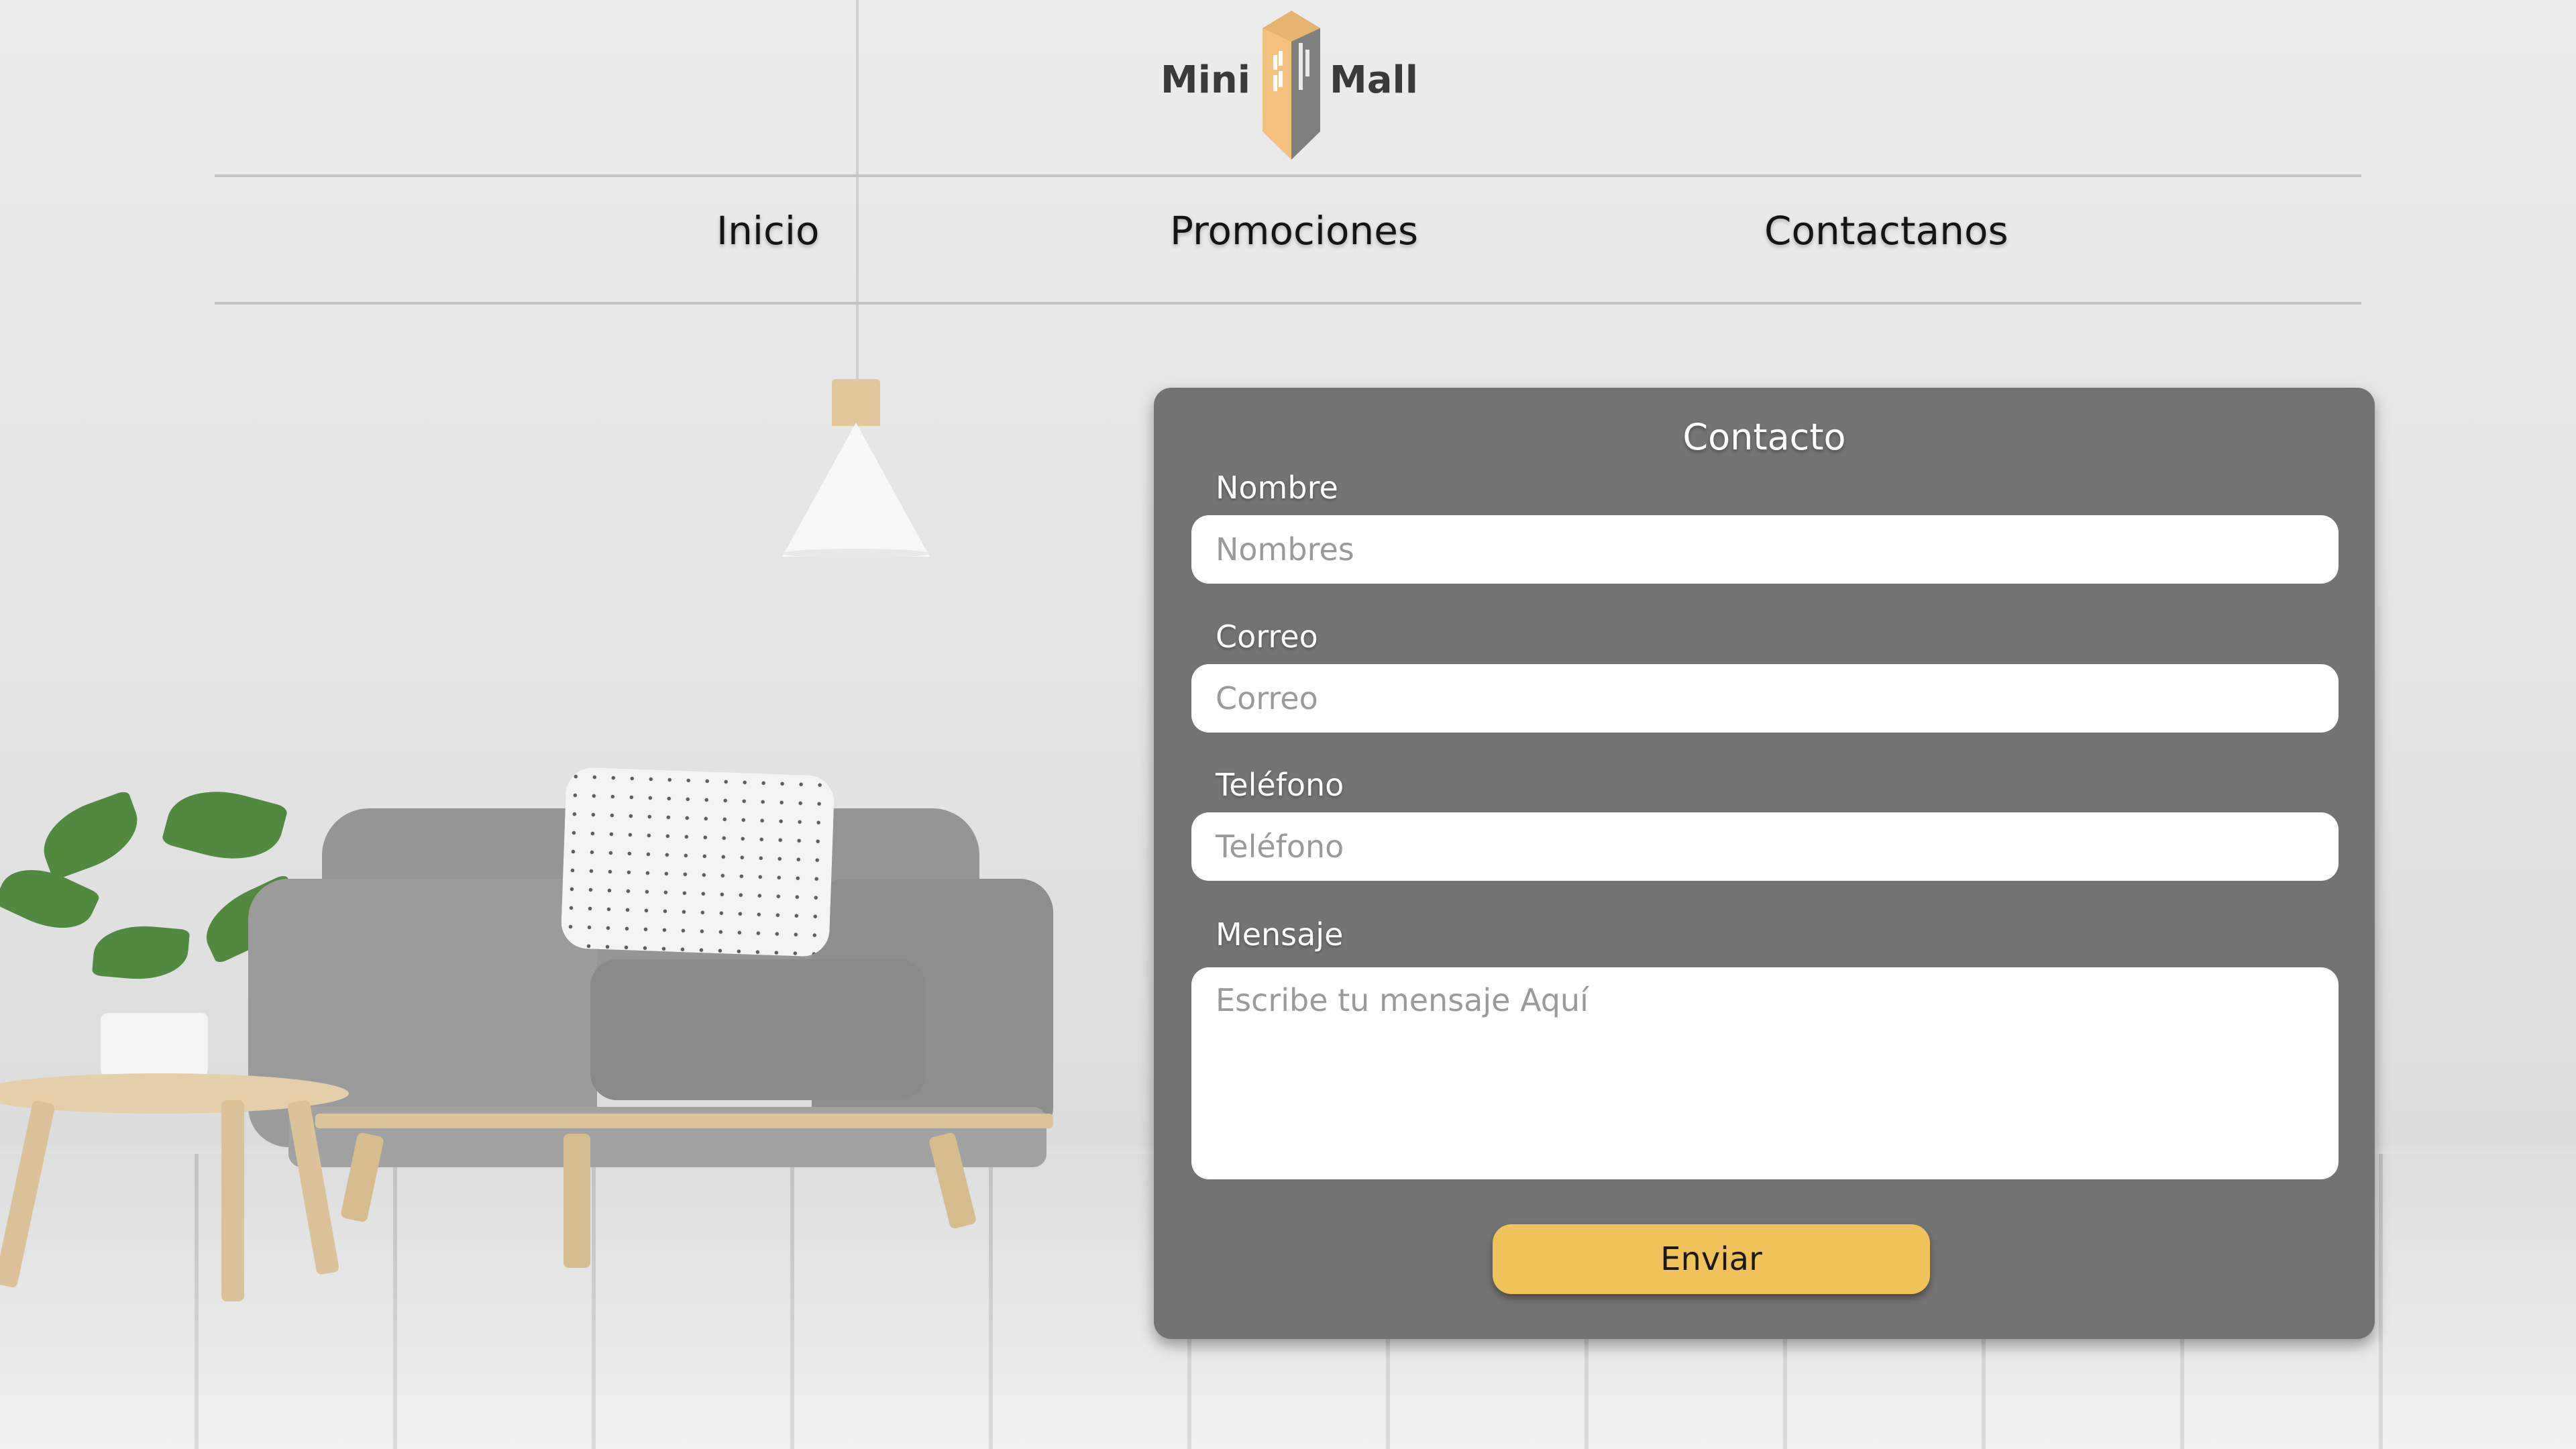  I want to click on pillow, so click(697, 862).